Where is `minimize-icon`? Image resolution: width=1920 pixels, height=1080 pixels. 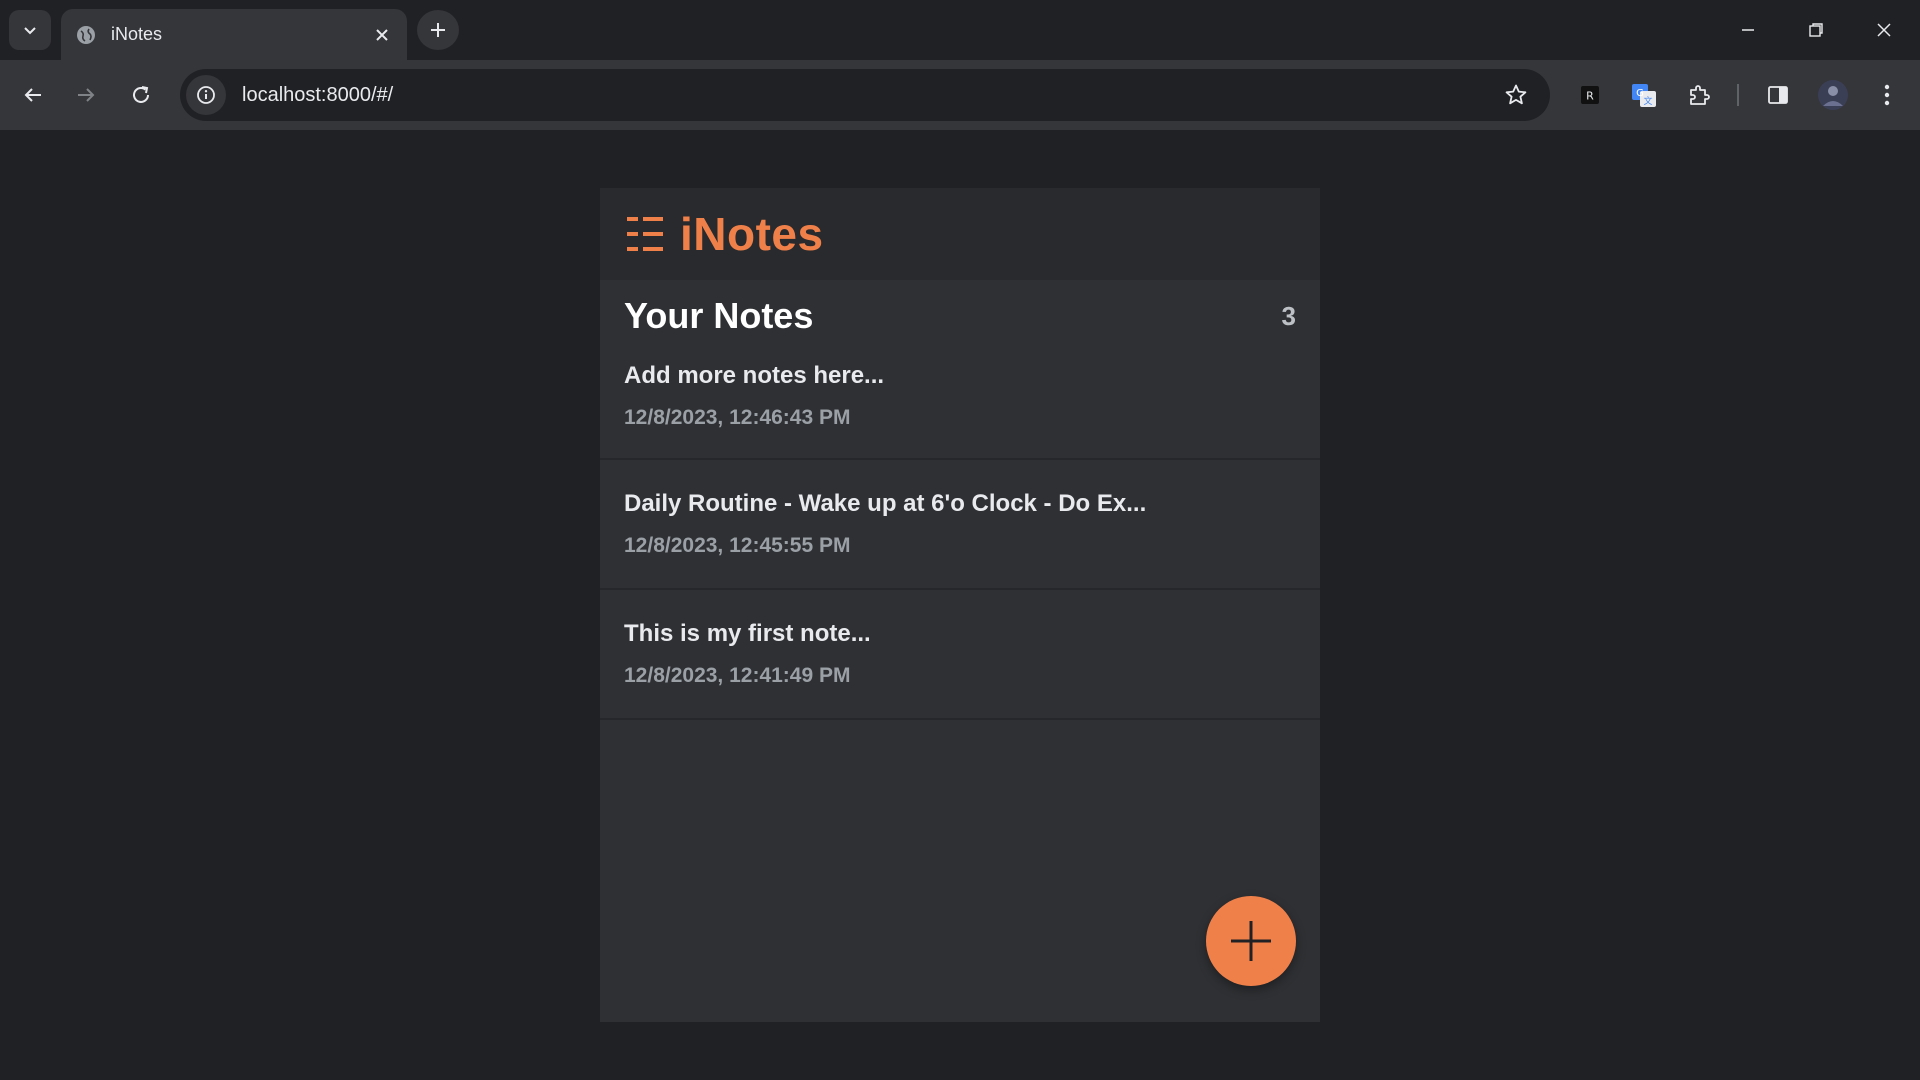
minimize-icon is located at coordinates (1748, 30).